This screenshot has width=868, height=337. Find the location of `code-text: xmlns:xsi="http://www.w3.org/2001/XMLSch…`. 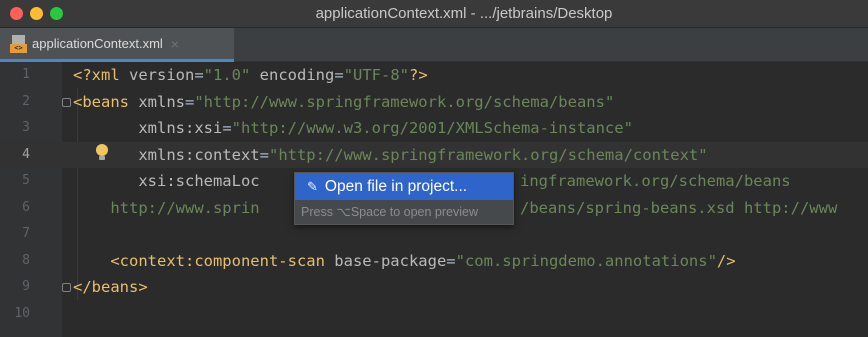

code-text: xmlns:xsi="http://www.w3.org/2001/XMLSch… is located at coordinates (353, 128).